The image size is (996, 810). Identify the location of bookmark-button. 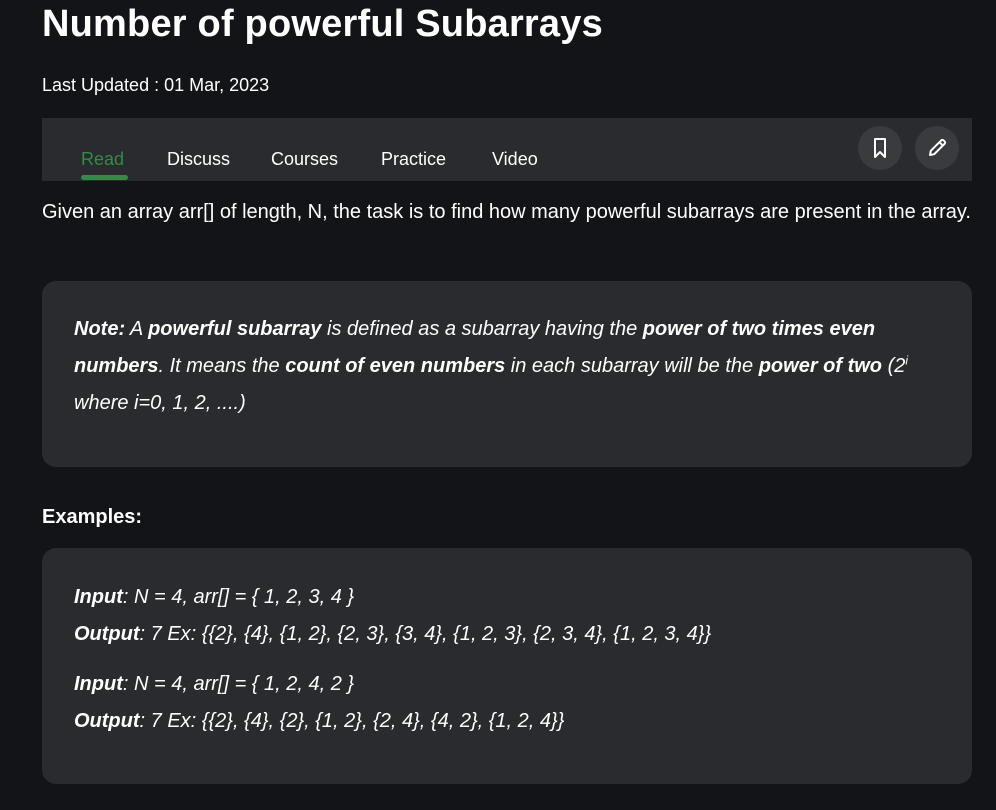
(880, 148).